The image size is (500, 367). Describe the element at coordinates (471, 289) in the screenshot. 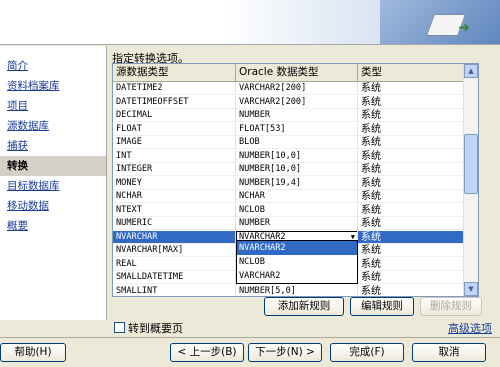

I see `scroll-down-icon: ▼` at that location.